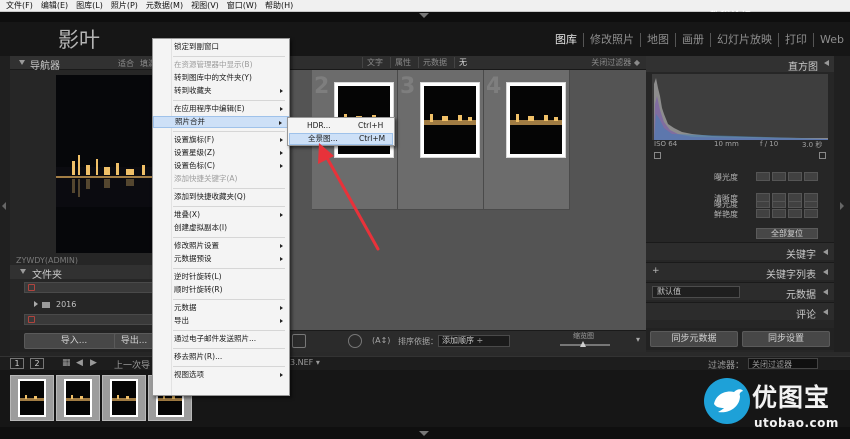 The height and width of the screenshot is (439, 850). I want to click on sort-select: 添加顺序 ÷, so click(474, 341).